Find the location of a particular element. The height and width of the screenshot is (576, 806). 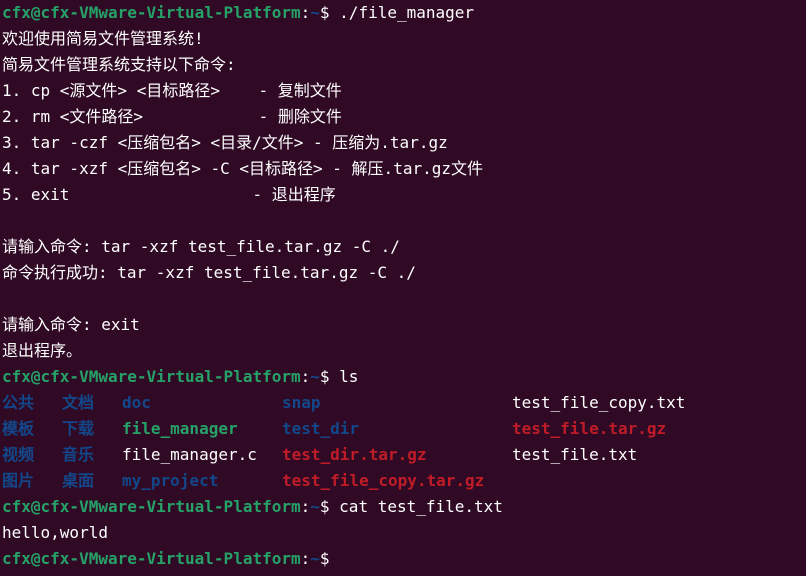

output-success-1: 命令执行成功: tar -xzf test_file.tar.gz -C ./ is located at coordinates (209, 272).